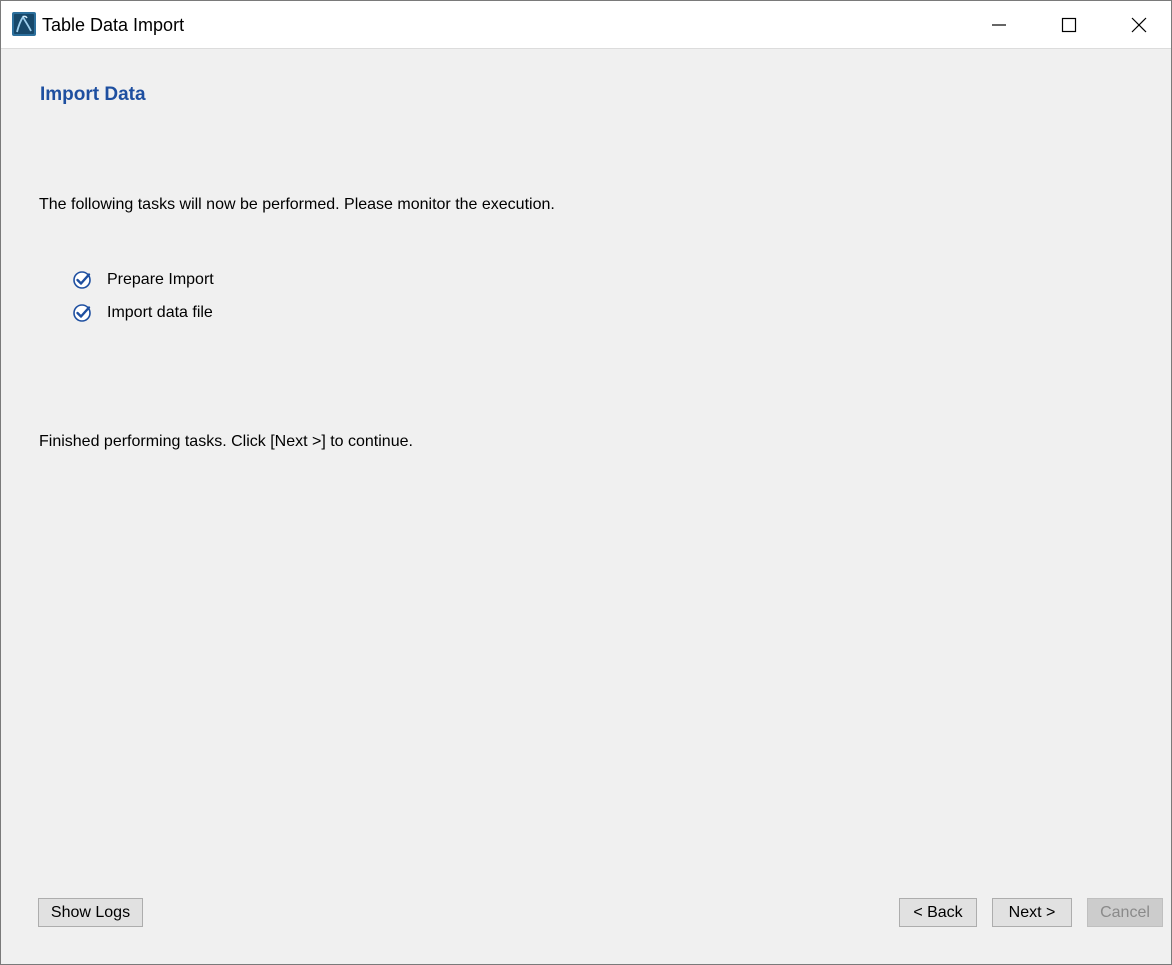 The width and height of the screenshot is (1172, 965). I want to click on window-title: Table Data Import, so click(113, 25).